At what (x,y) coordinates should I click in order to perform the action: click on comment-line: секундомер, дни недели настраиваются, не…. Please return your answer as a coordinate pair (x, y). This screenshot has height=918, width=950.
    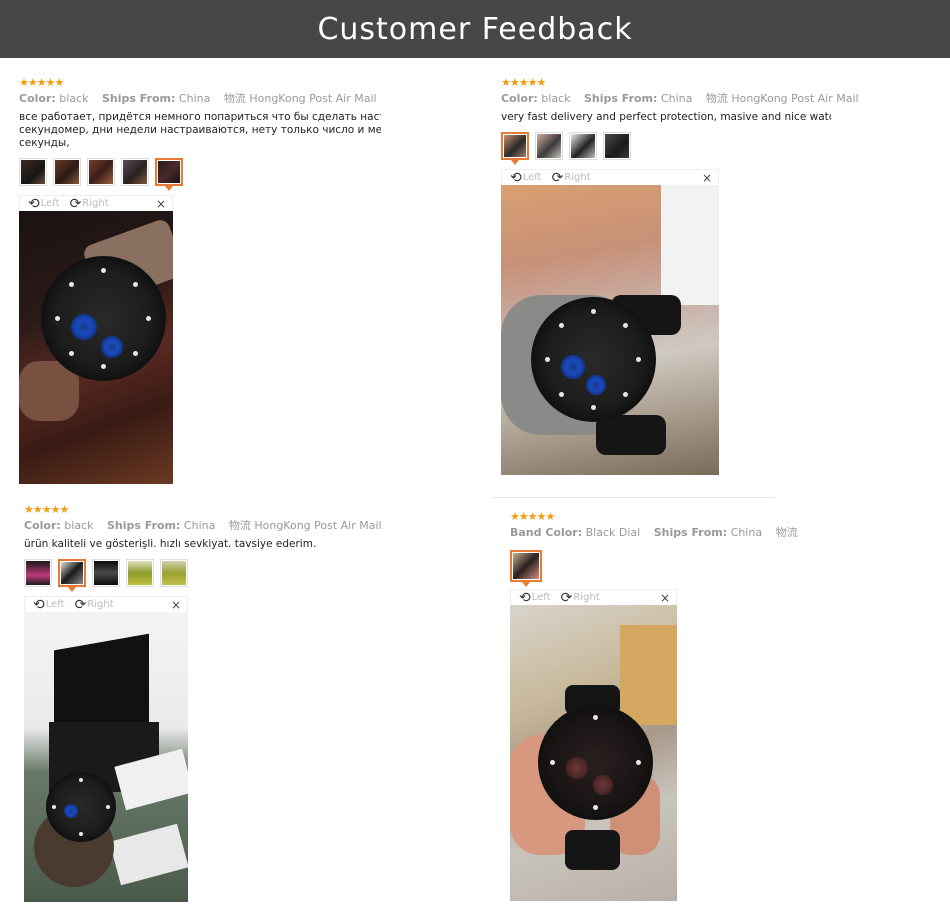
    Looking at the image, I should click on (200, 130).